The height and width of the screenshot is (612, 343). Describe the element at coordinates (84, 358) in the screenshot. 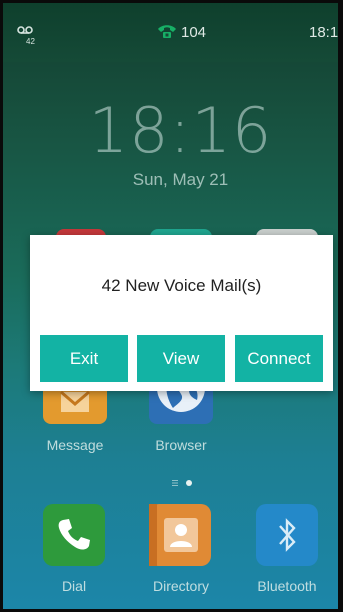

I see `exit-button: Exit` at that location.